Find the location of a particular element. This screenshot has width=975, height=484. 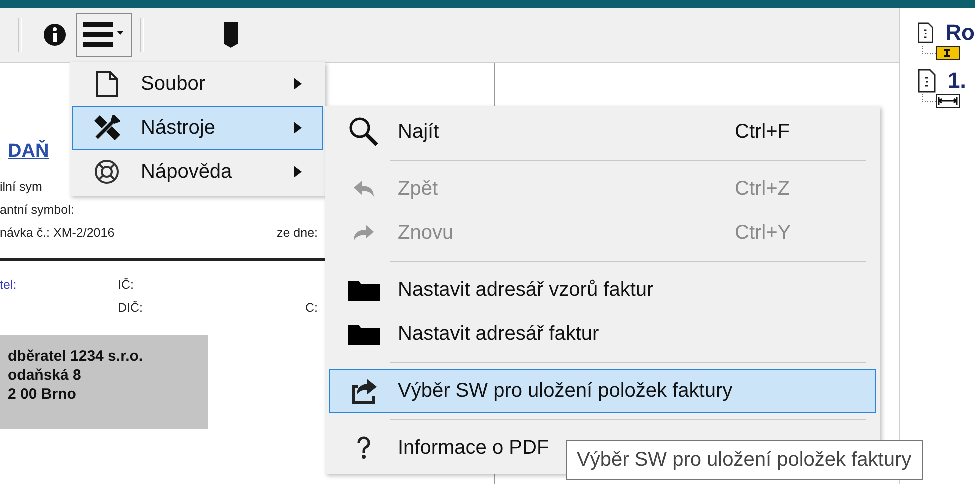

document-text: ilní sym is located at coordinates (21, 187).